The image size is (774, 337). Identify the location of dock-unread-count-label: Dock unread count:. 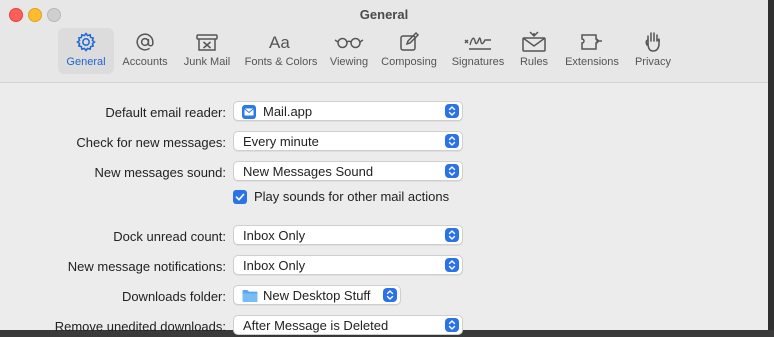
(169, 236).